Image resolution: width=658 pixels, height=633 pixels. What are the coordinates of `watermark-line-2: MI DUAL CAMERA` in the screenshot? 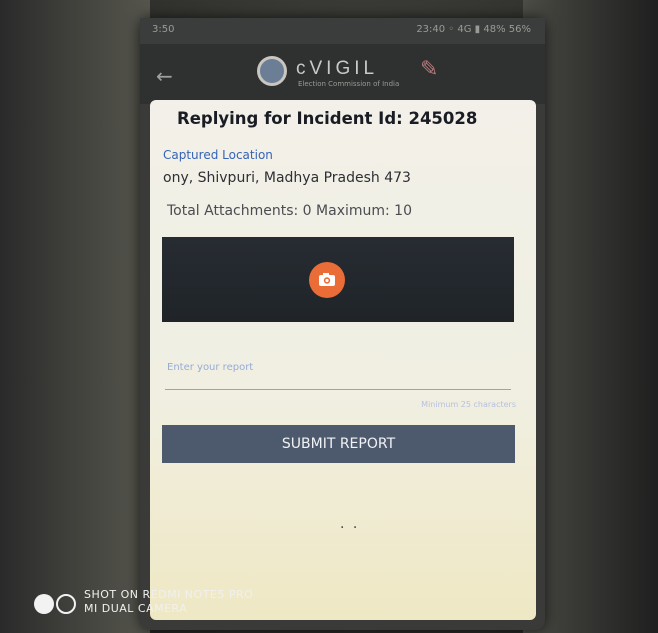 It's located at (136, 608).